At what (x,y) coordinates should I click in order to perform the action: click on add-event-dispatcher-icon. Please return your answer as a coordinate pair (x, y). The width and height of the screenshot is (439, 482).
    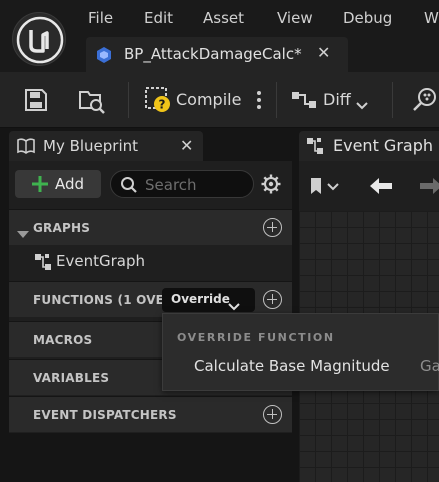
    Looking at the image, I should click on (272, 414).